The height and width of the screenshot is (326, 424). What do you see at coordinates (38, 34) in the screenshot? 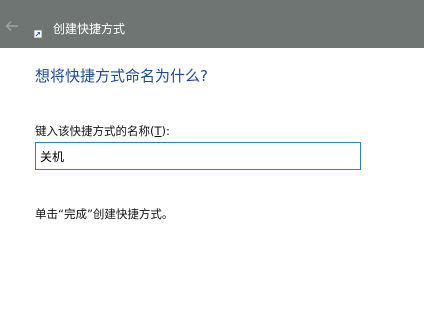
I see `shortcut-icon` at bounding box center [38, 34].